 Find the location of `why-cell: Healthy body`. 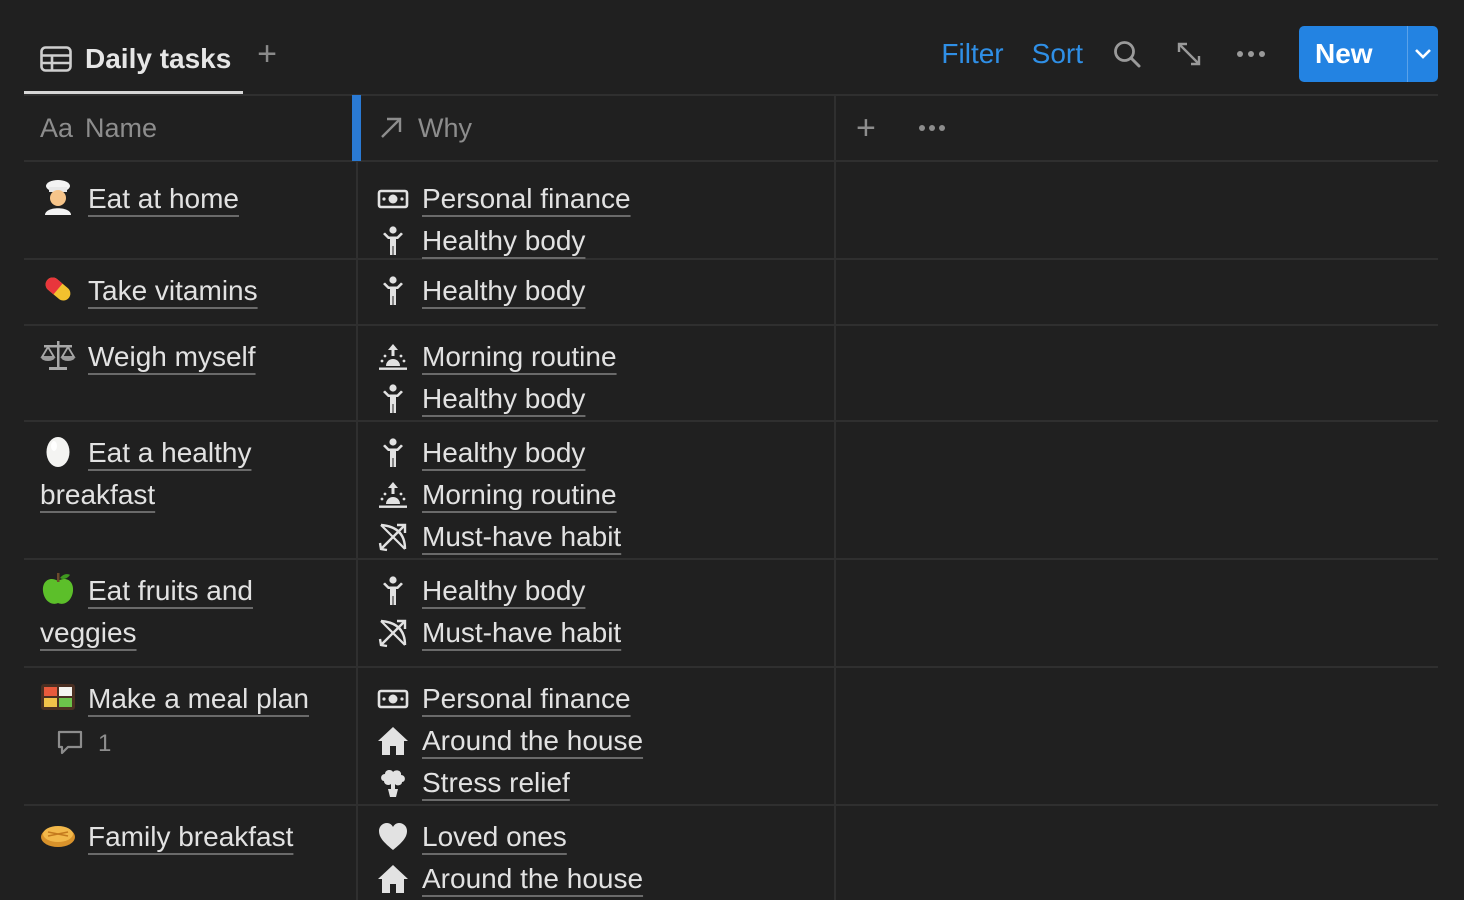

why-cell: Healthy body is located at coordinates (481, 291).